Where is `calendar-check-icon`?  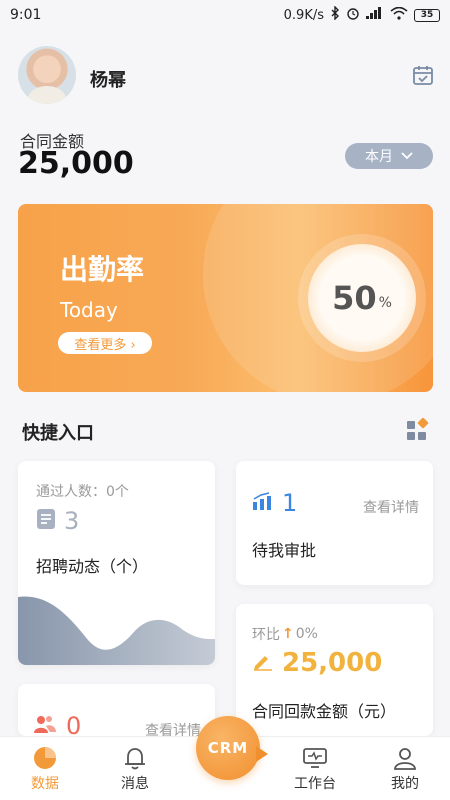 calendar-check-icon is located at coordinates (423, 75).